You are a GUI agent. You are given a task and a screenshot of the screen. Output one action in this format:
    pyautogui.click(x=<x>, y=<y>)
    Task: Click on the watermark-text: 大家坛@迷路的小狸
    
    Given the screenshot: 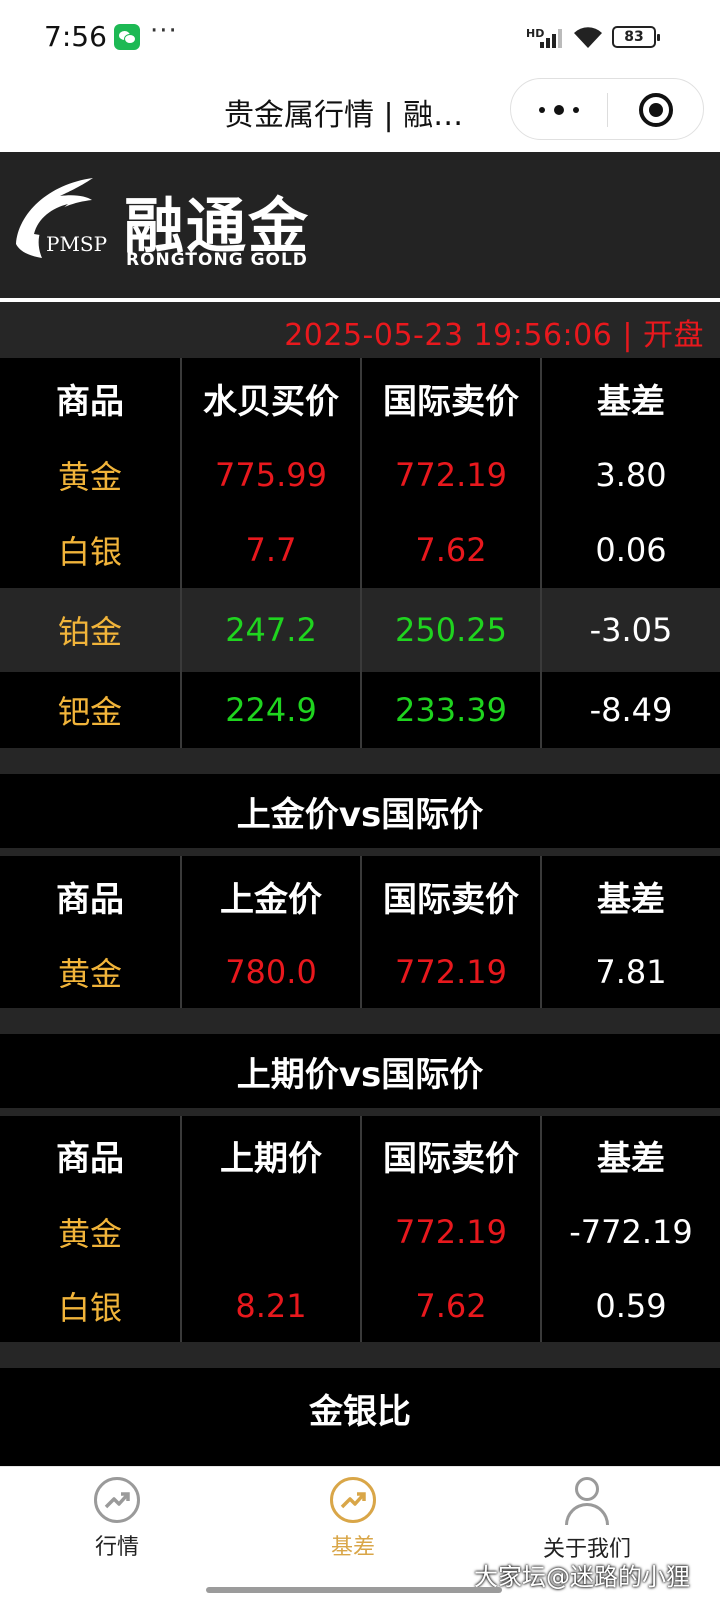 What is the action you would take?
    pyautogui.click(x=582, y=1577)
    